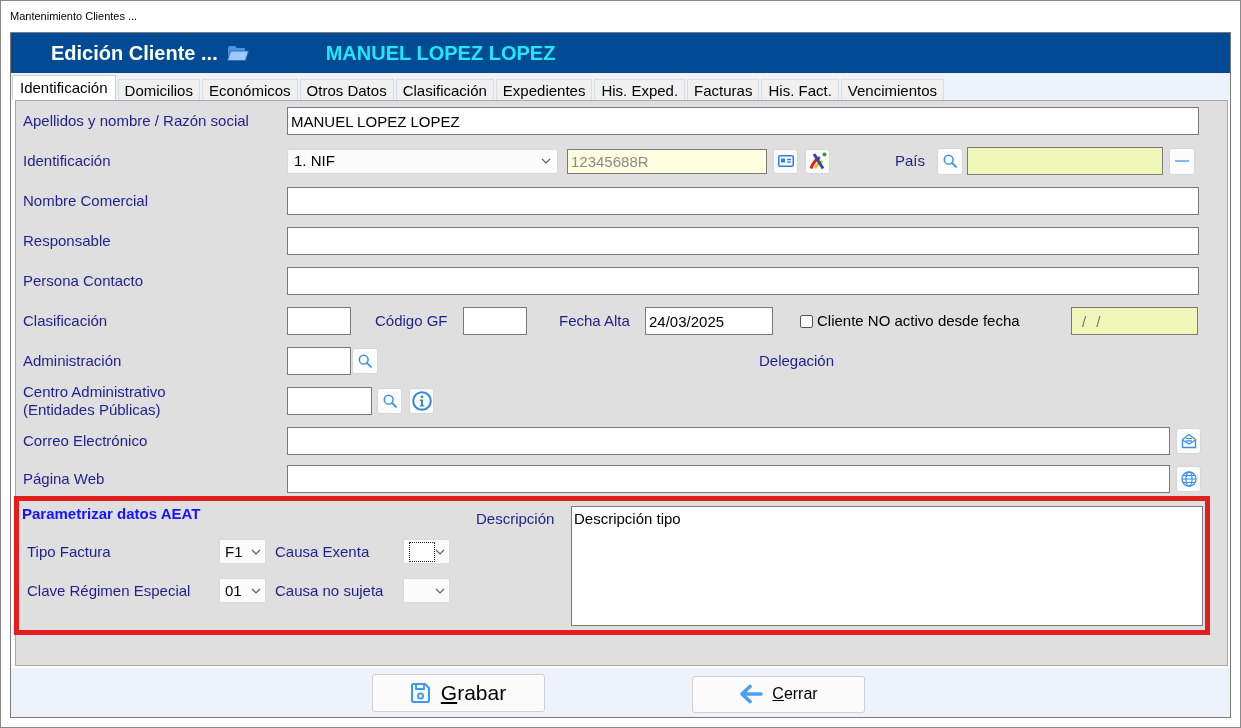 This screenshot has height=728, width=1241. Describe the element at coordinates (515, 518) in the screenshot. I see `field-label: Descripción` at that location.